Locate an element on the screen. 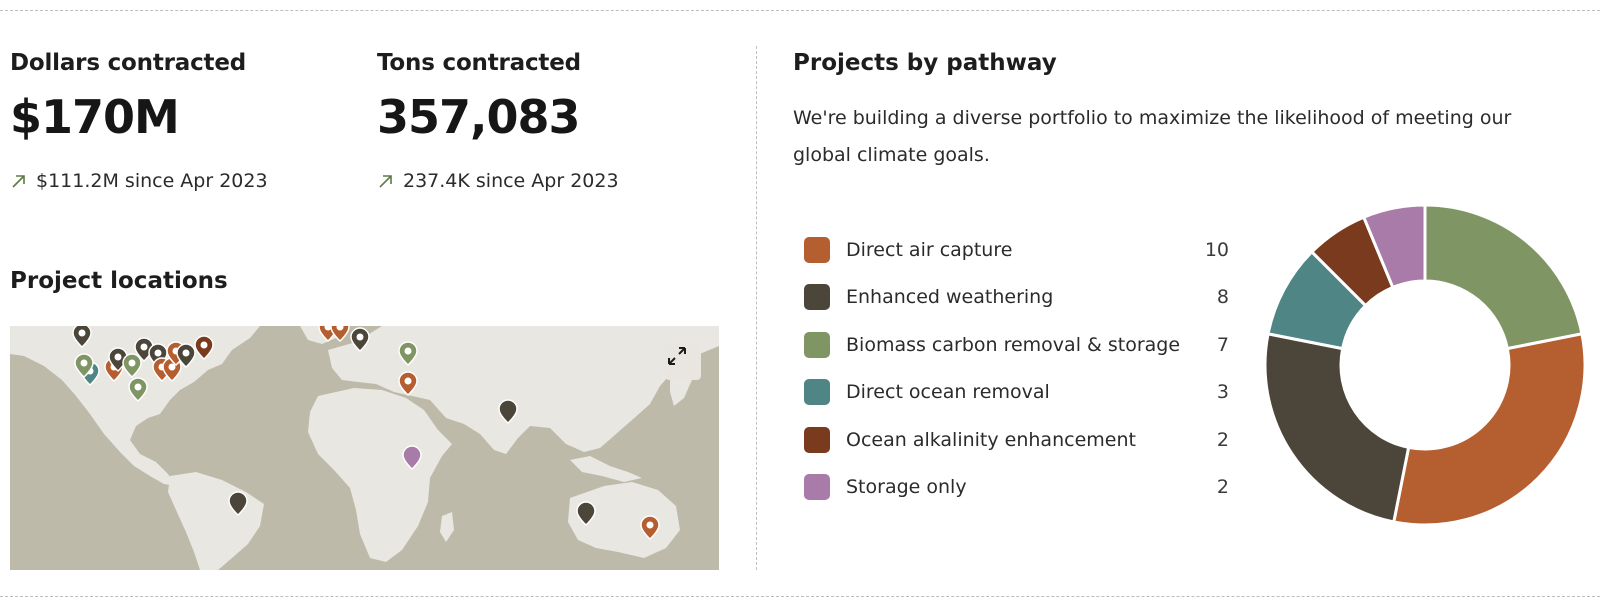  legend-item: Direct ocean removal 3 is located at coordinates (1016, 393).